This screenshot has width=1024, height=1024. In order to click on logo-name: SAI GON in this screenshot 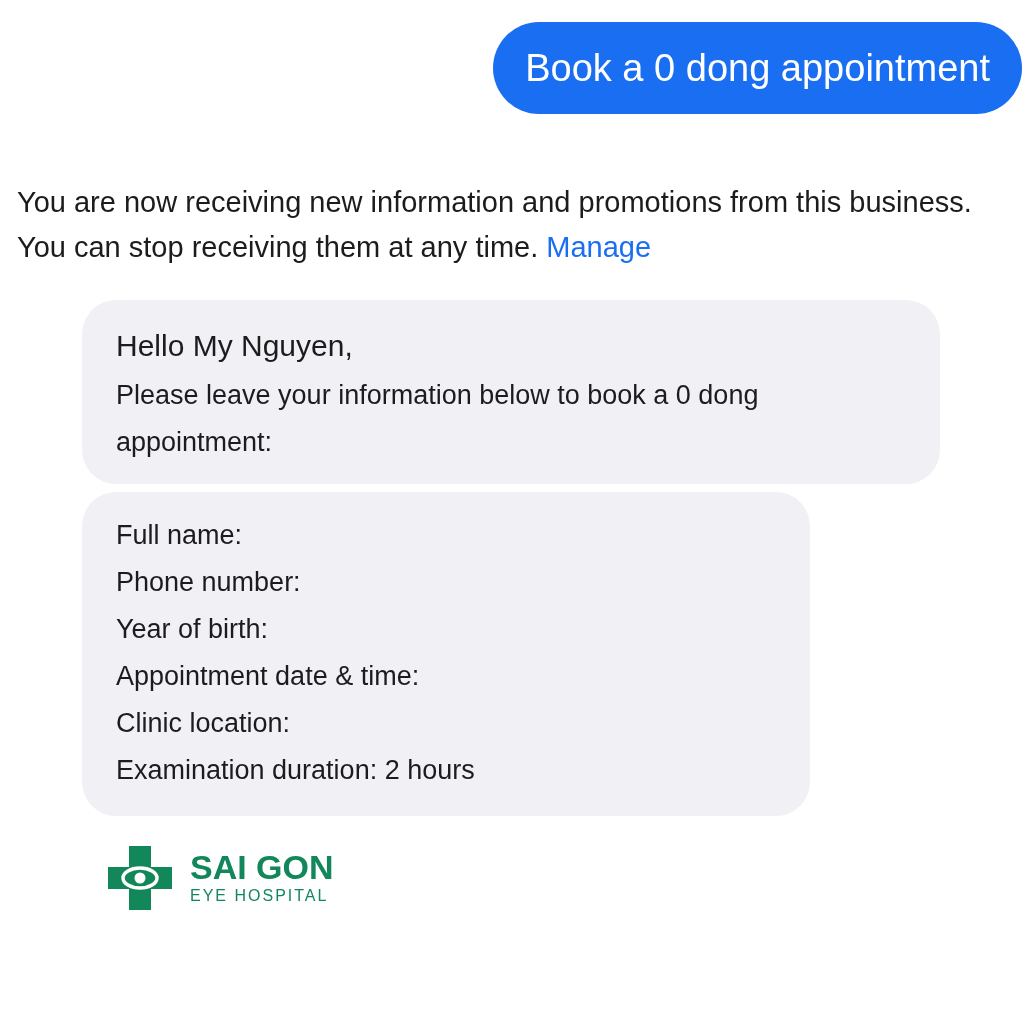, I will do `click(262, 867)`.